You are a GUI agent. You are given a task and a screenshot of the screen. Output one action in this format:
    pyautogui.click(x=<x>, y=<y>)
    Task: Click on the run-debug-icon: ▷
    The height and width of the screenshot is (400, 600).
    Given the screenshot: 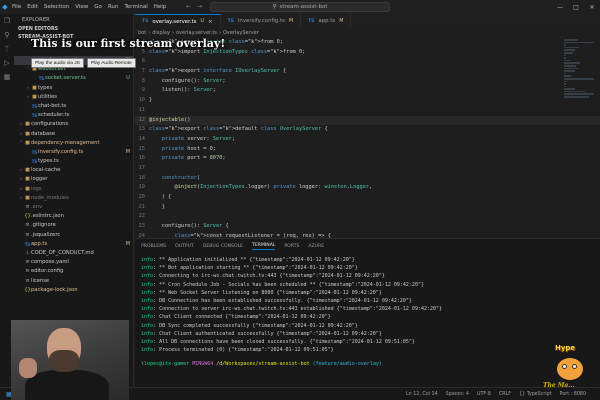 What is the action you would take?
    pyautogui.click(x=7, y=63)
    